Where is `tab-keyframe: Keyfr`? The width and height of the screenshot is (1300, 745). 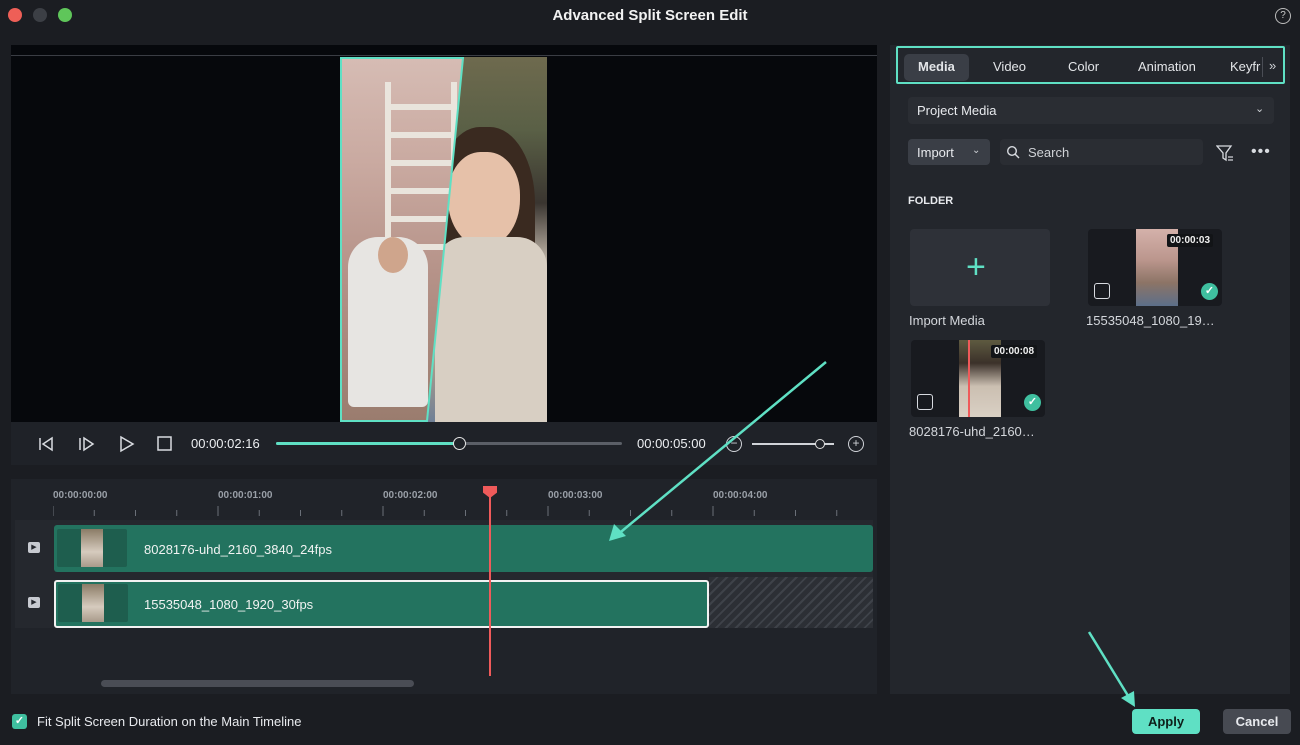 tab-keyframe: Keyfr is located at coordinates (1245, 66).